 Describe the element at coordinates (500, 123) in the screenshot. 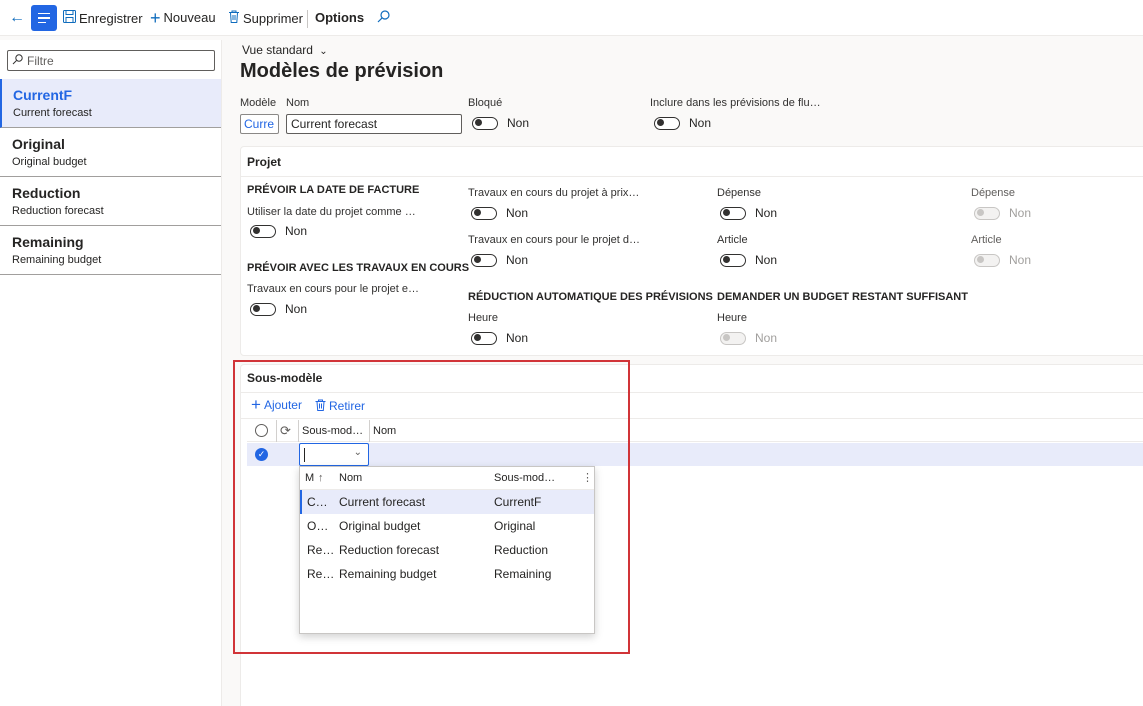

I see `blocked-toggle: Non` at that location.